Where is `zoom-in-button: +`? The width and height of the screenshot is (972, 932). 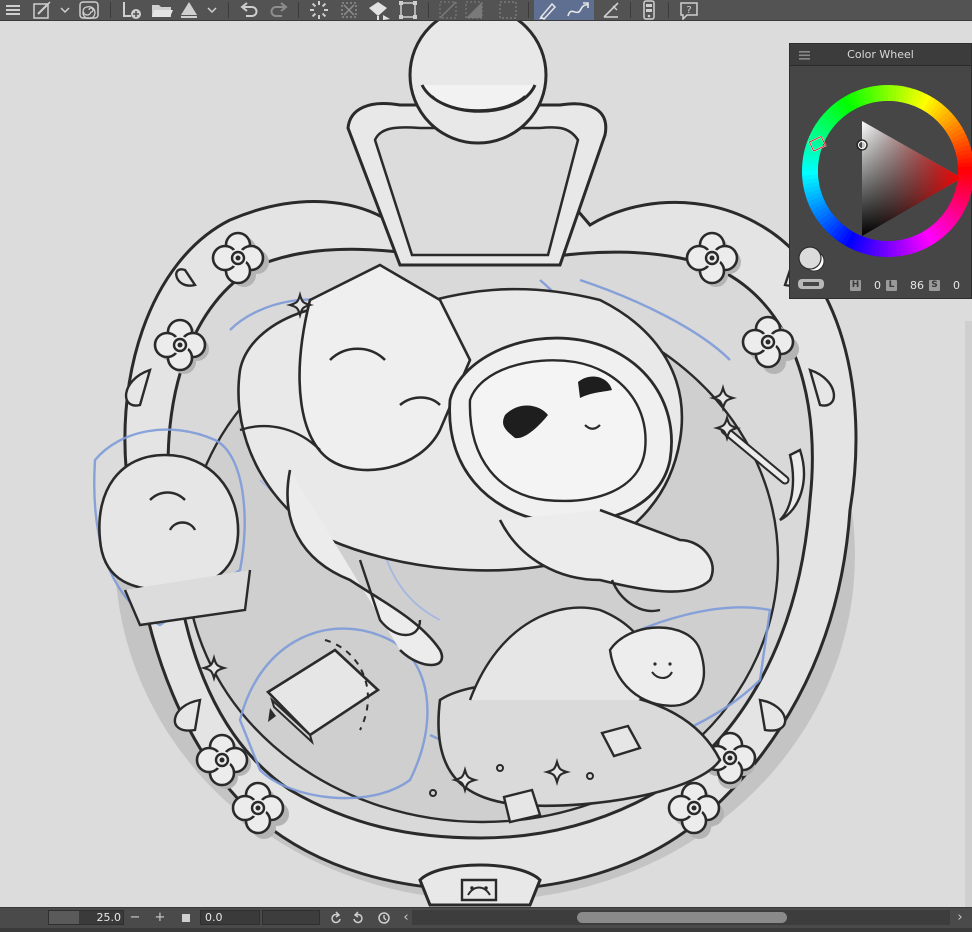 zoom-in-button: + is located at coordinates (160, 917).